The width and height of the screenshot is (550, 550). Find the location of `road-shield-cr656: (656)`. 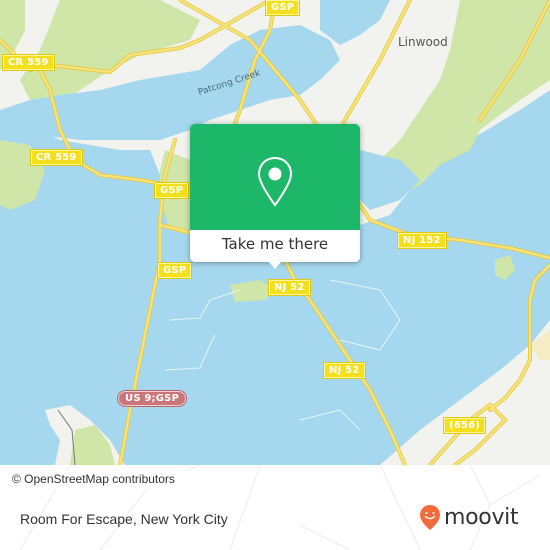

road-shield-cr656: (656) is located at coordinates (464, 425).